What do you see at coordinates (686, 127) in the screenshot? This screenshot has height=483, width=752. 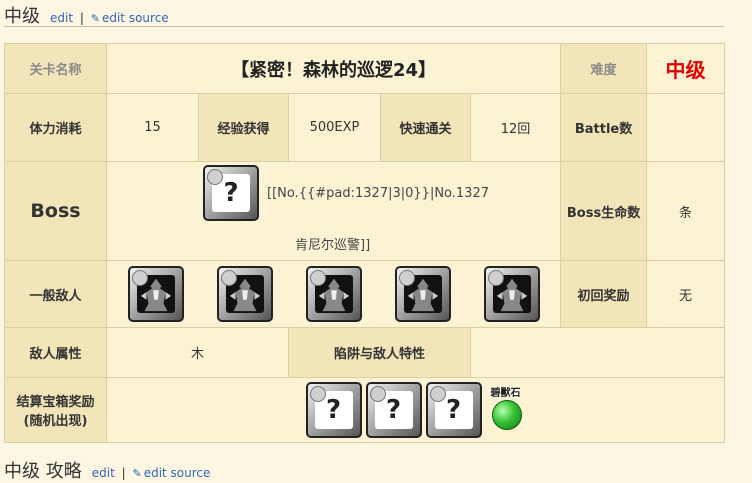 I see `battles-value` at bounding box center [686, 127].